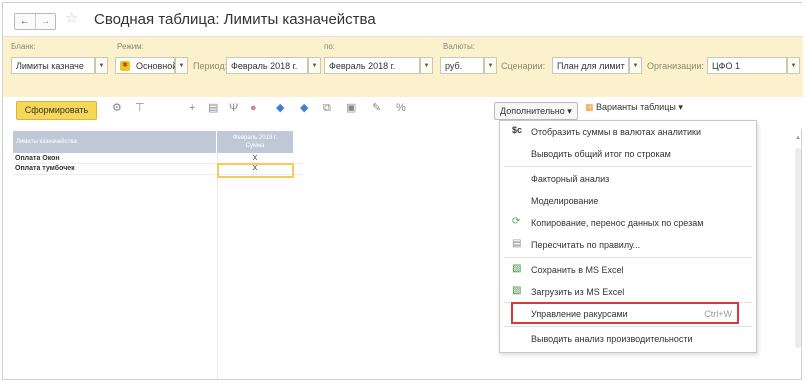  Describe the element at coordinates (426, 65) in the screenshot. I see `period-to-dropdown-icon: ▼` at that location.